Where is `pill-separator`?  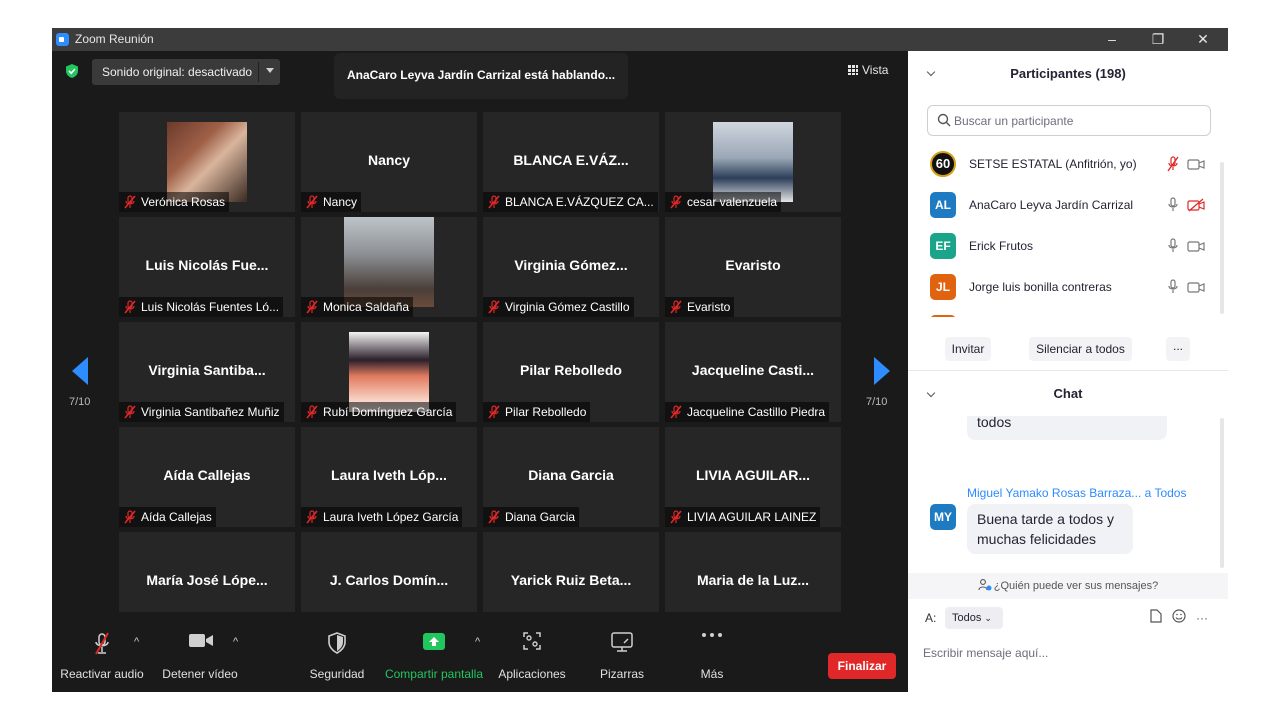
pill-separator is located at coordinates (258, 72).